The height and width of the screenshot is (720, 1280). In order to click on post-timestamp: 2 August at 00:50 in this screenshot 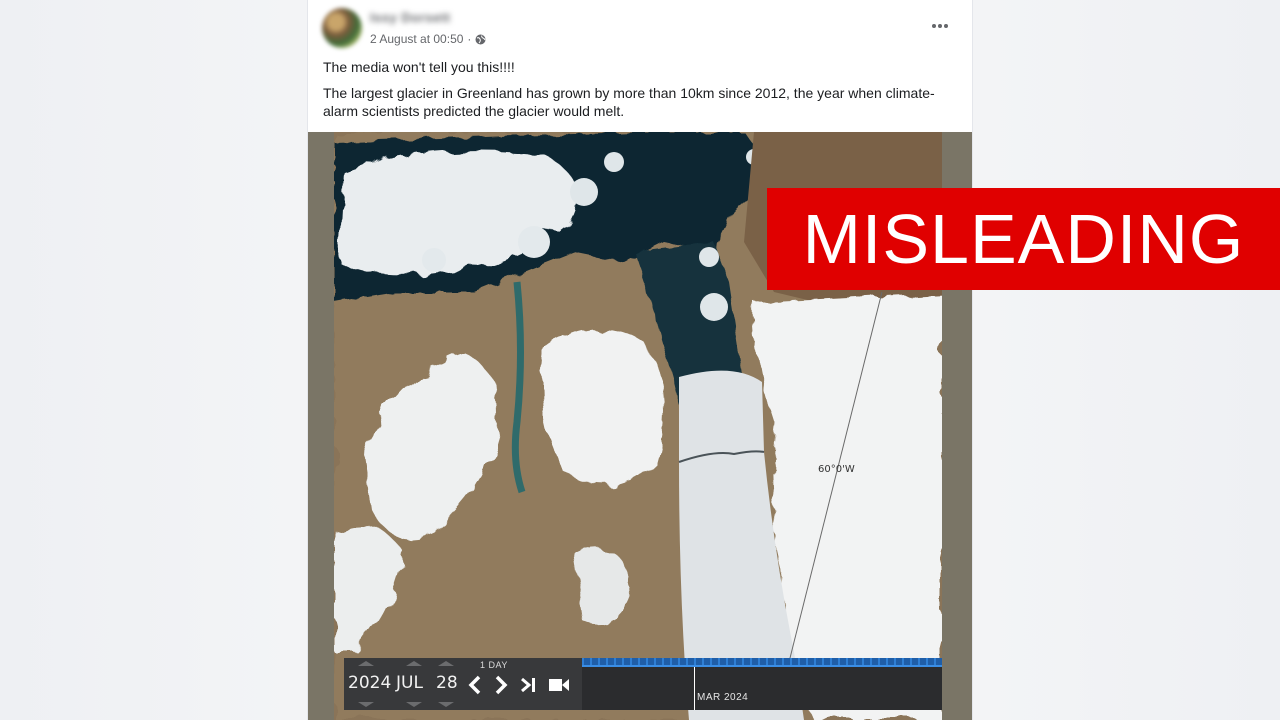, I will do `click(416, 39)`.